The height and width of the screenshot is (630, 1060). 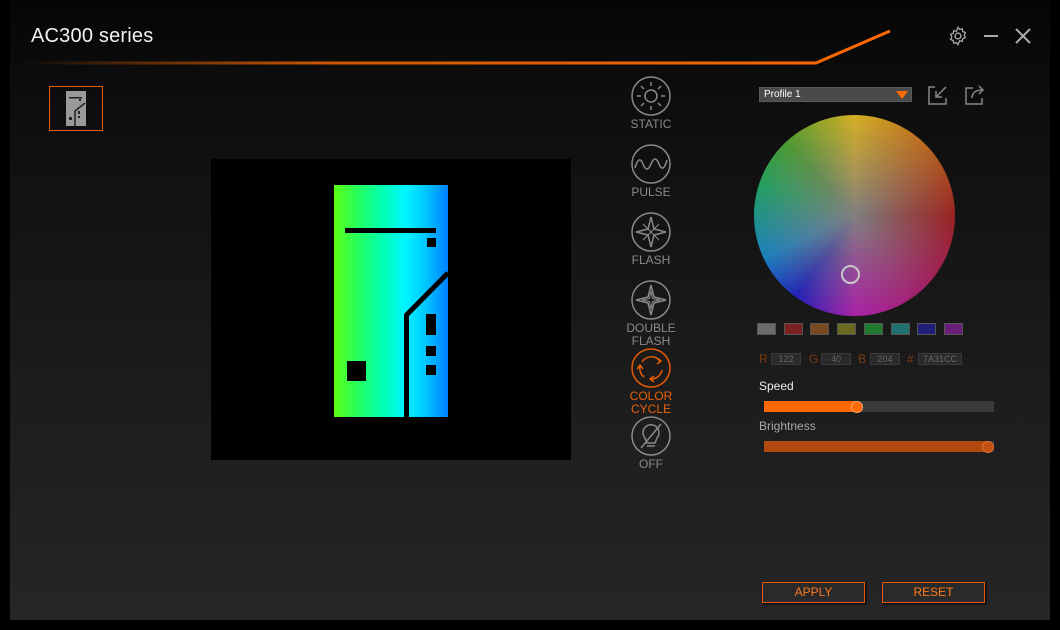 I want to click on case-details, so click(x=396, y=322).